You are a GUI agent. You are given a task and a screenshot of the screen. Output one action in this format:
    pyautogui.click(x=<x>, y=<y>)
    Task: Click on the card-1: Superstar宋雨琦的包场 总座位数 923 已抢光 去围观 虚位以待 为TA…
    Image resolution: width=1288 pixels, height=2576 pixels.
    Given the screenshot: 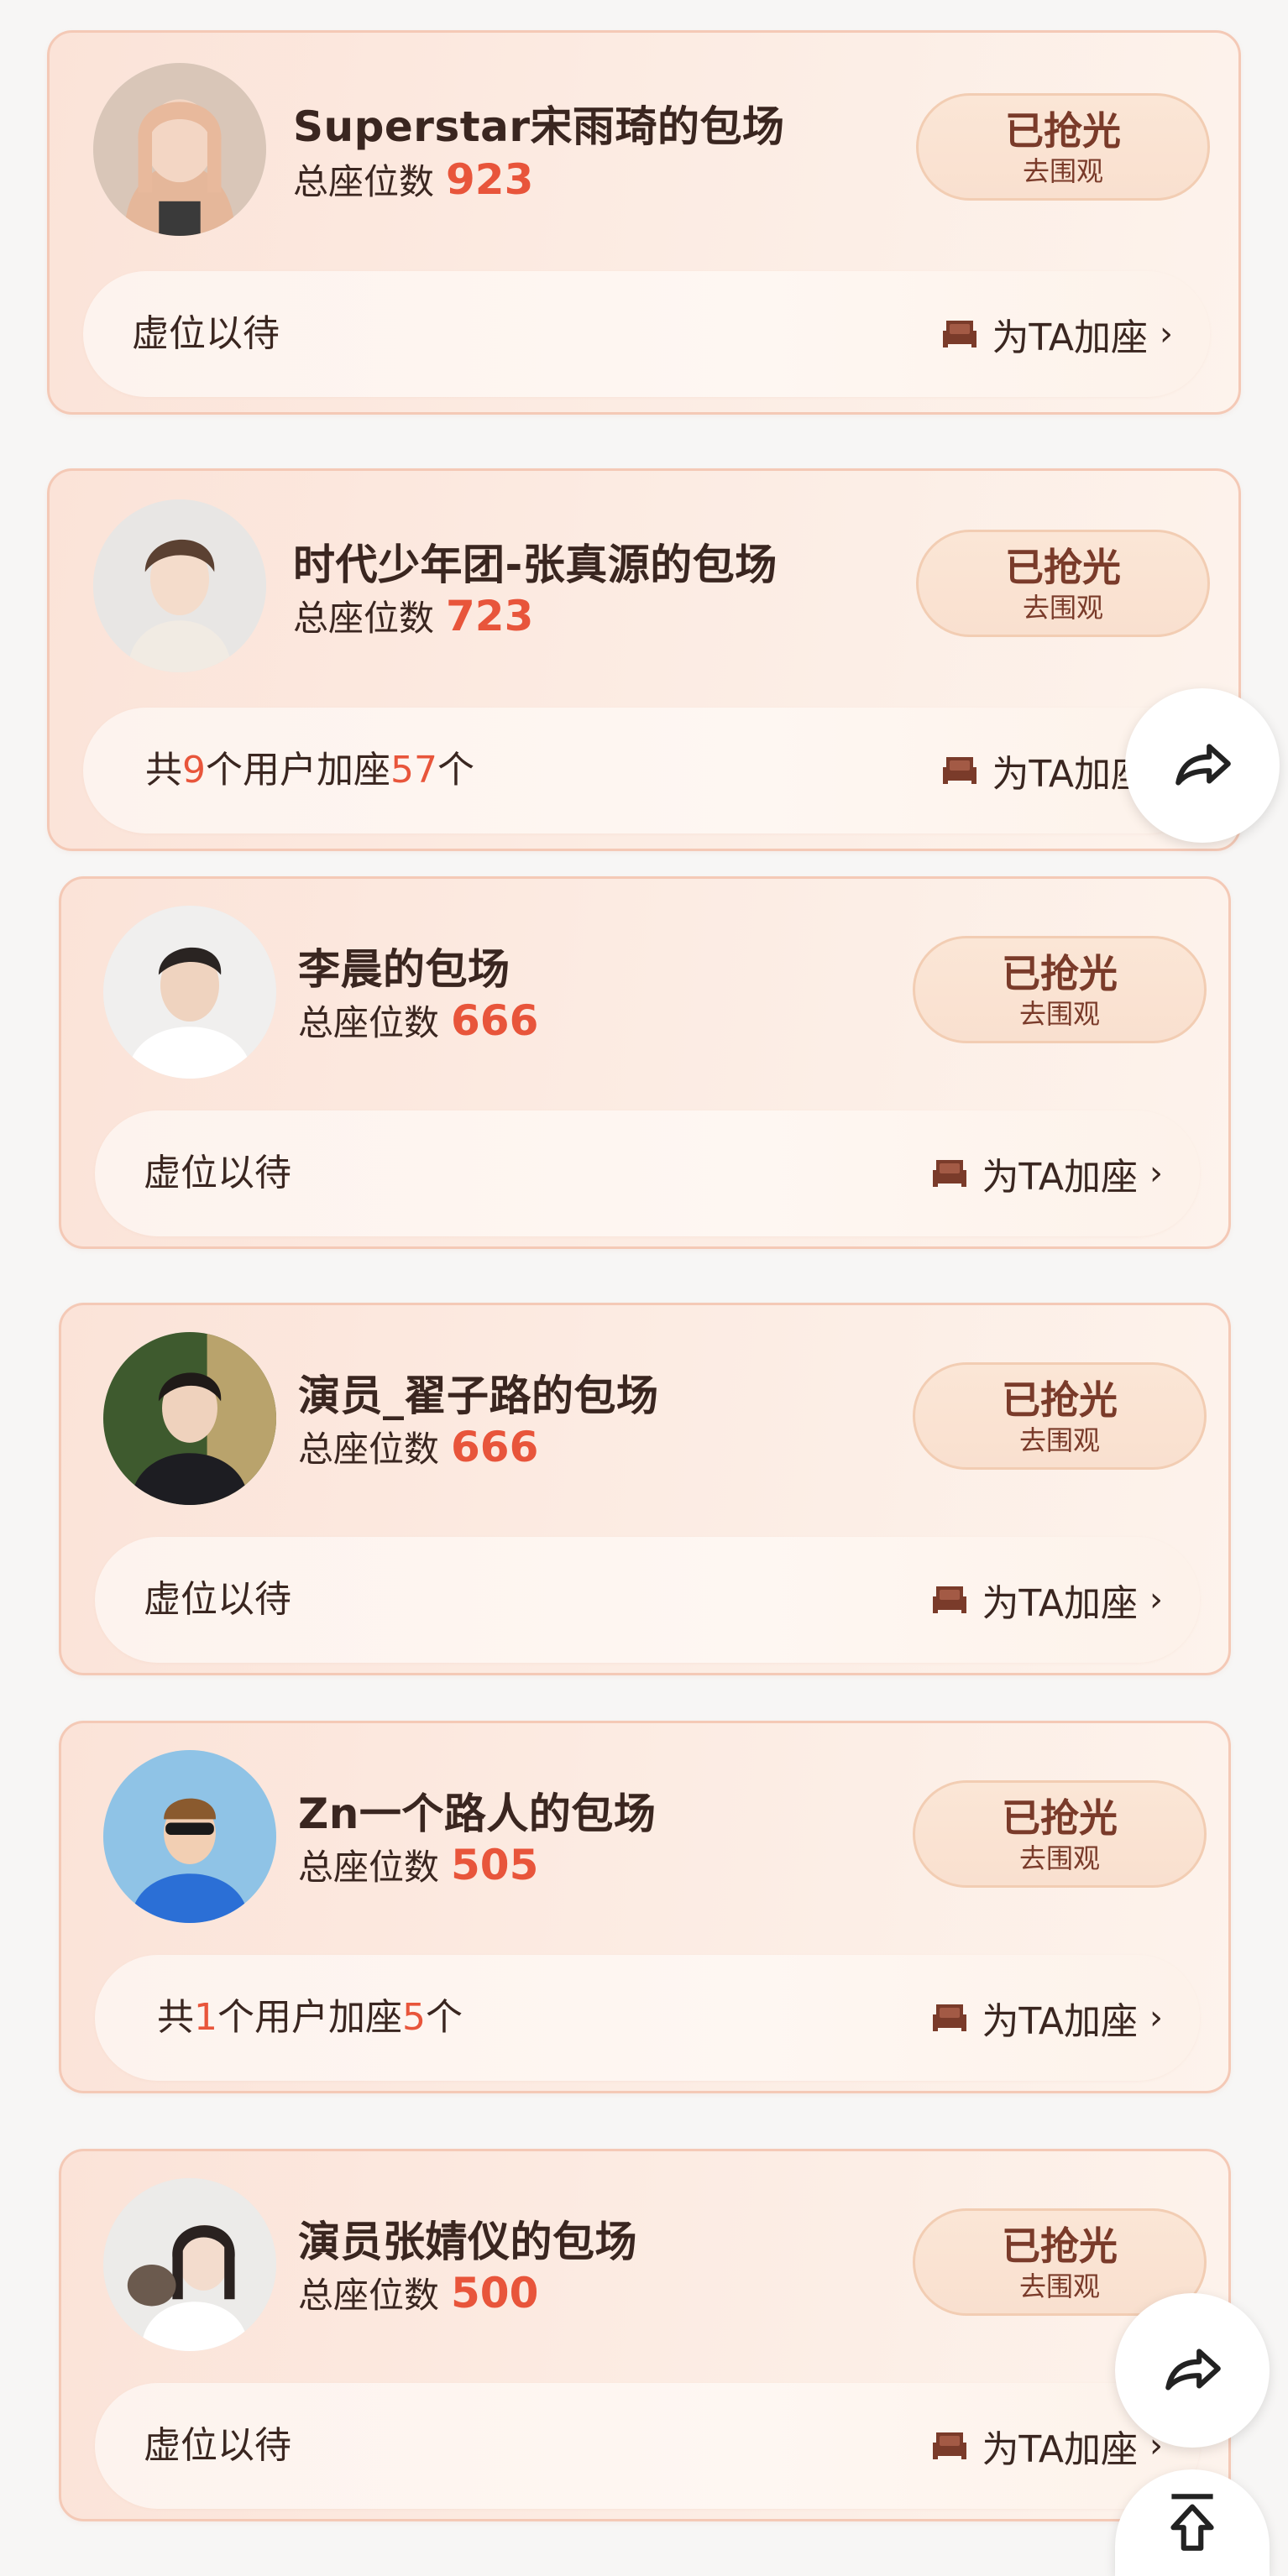 What is the action you would take?
    pyautogui.click(x=644, y=222)
    